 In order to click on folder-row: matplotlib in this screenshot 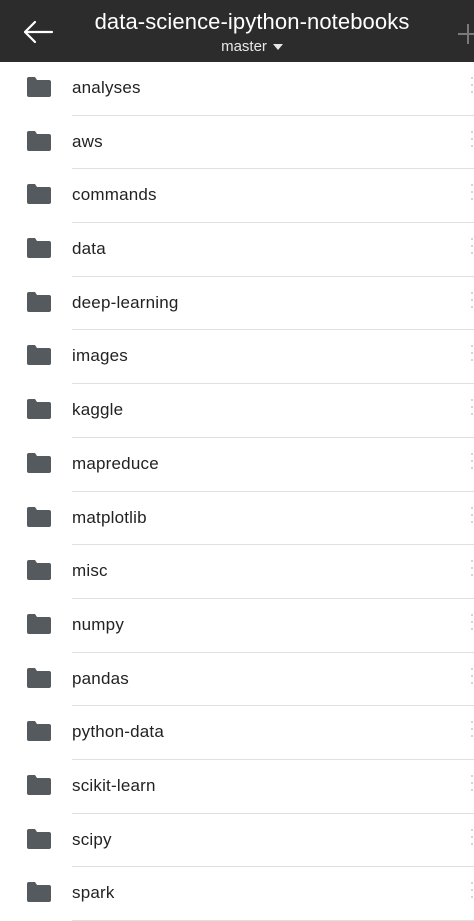, I will do `click(237, 519)`.